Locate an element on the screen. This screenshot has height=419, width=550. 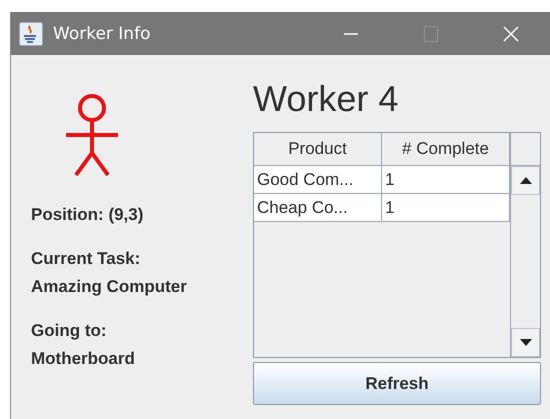
close-icon is located at coordinates (511, 34).